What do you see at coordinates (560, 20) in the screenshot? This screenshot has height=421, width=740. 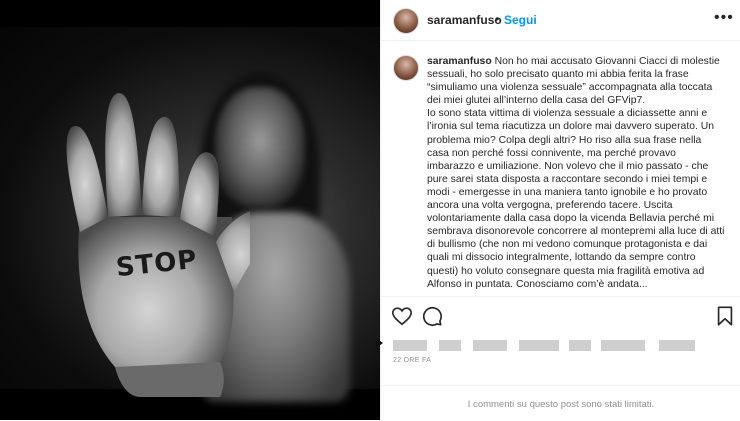 I see `post-header: saramanfuso • Segui •••` at bounding box center [560, 20].